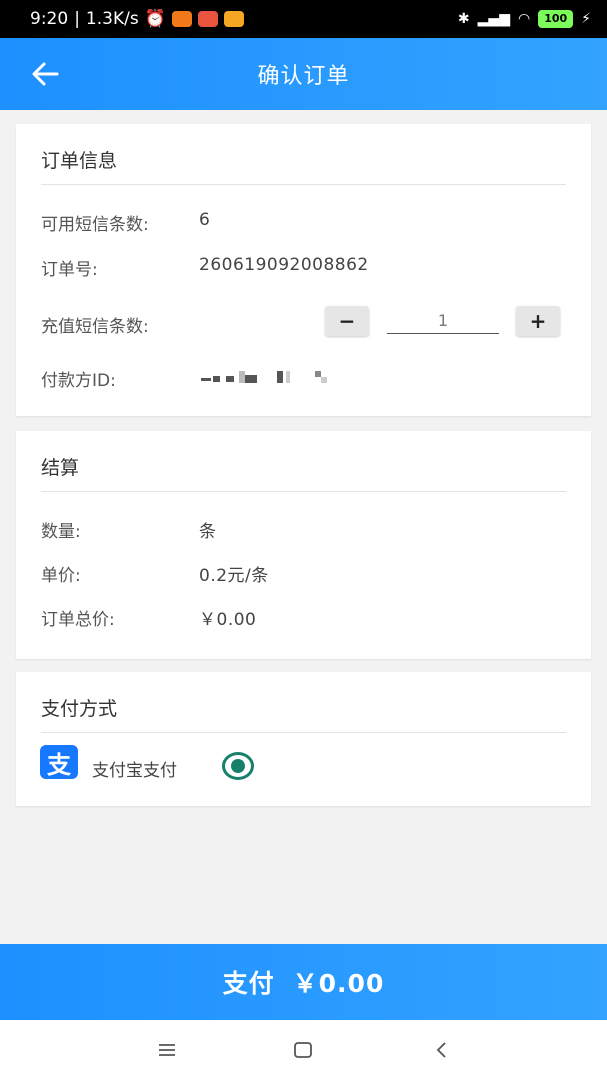 The height and width of the screenshot is (1080, 607). Describe the element at coordinates (463, 19) in the screenshot. I see `bluetooth-icon: ✱` at that location.